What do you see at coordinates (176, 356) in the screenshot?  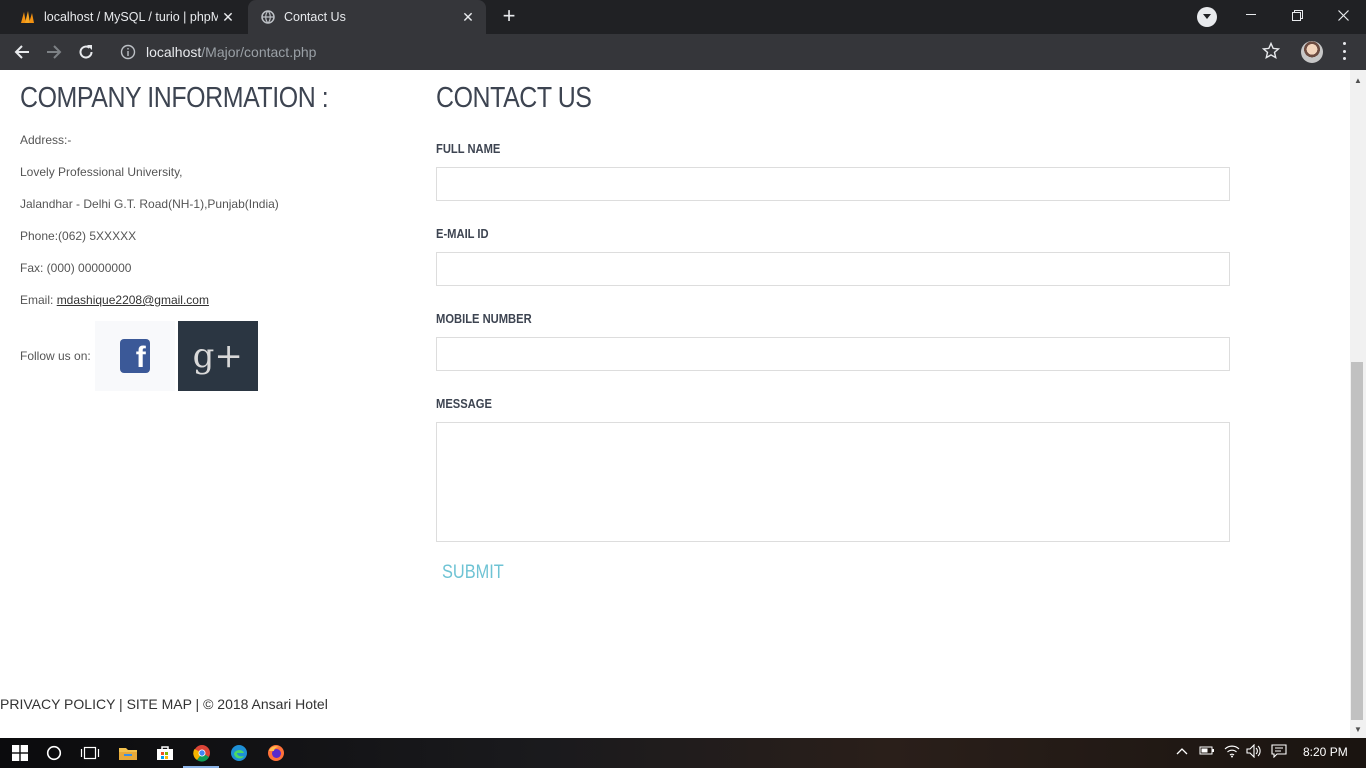 I see `social-links: f g+` at bounding box center [176, 356].